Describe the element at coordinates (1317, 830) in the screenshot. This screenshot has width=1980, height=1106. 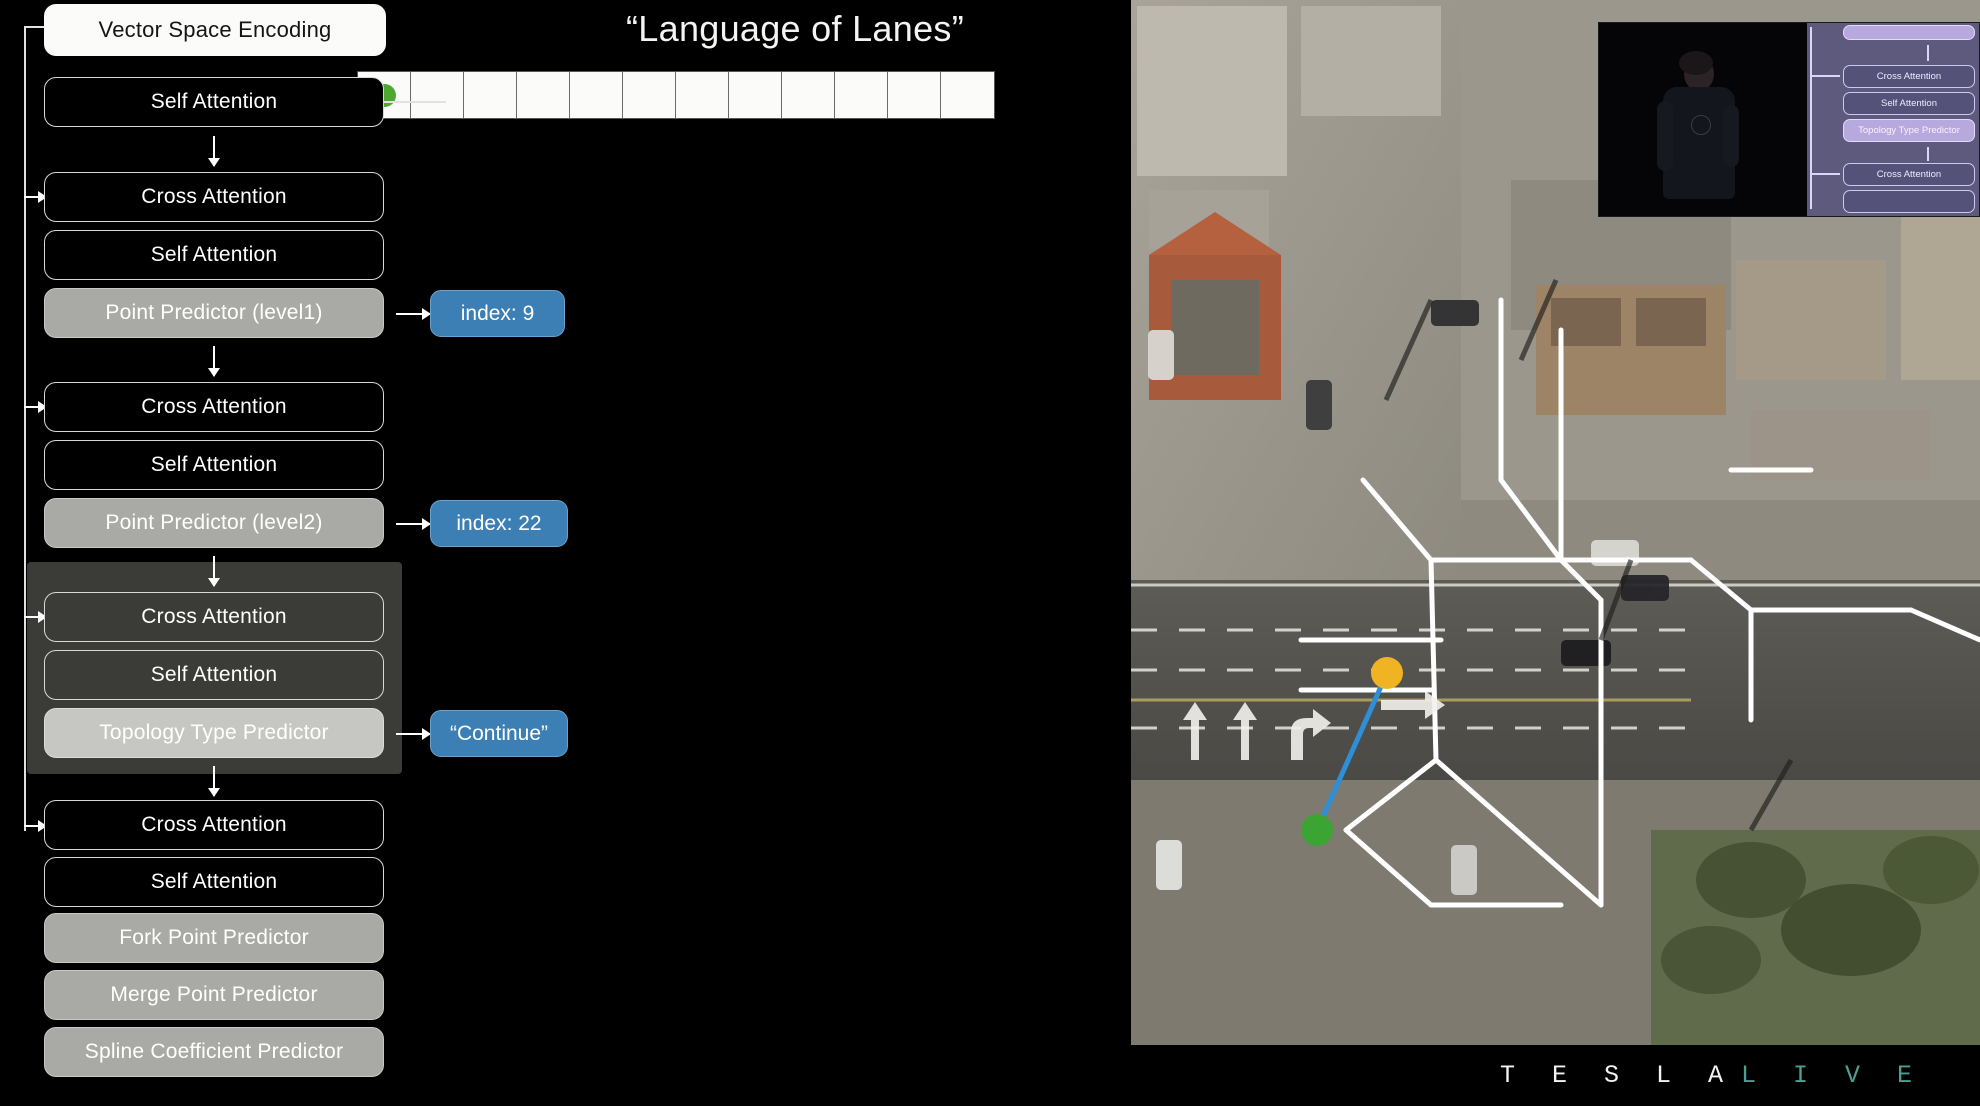
I see `start-point-marker` at that location.